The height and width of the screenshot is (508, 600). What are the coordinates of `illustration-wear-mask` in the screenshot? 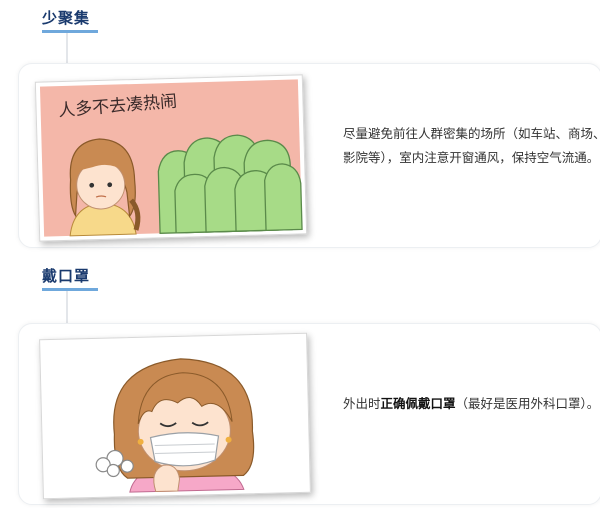 It's located at (175, 416).